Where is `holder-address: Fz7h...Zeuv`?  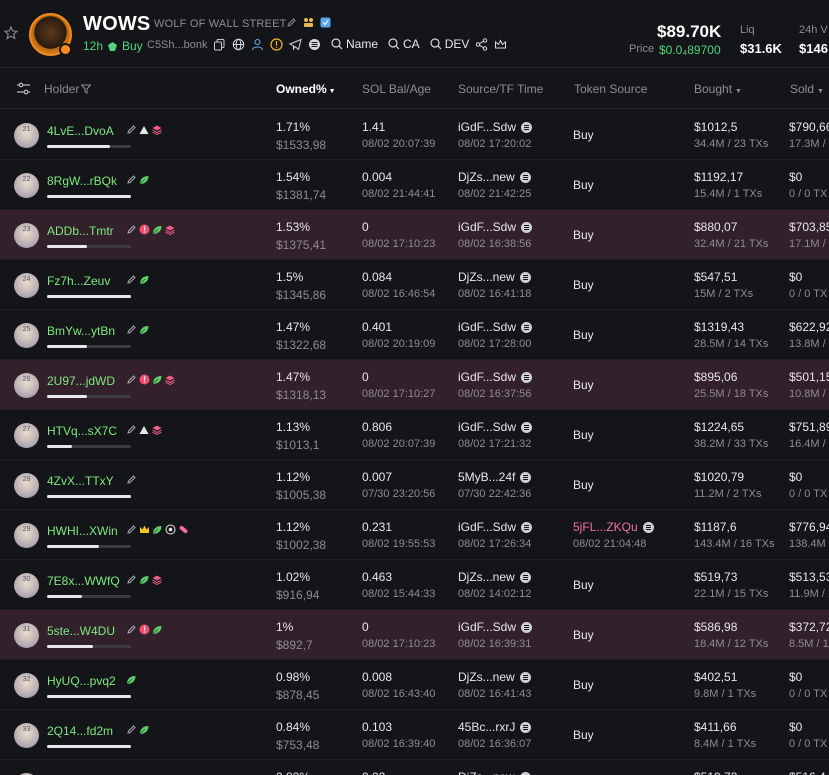
holder-address: Fz7h...Zeuv is located at coordinates (78, 281).